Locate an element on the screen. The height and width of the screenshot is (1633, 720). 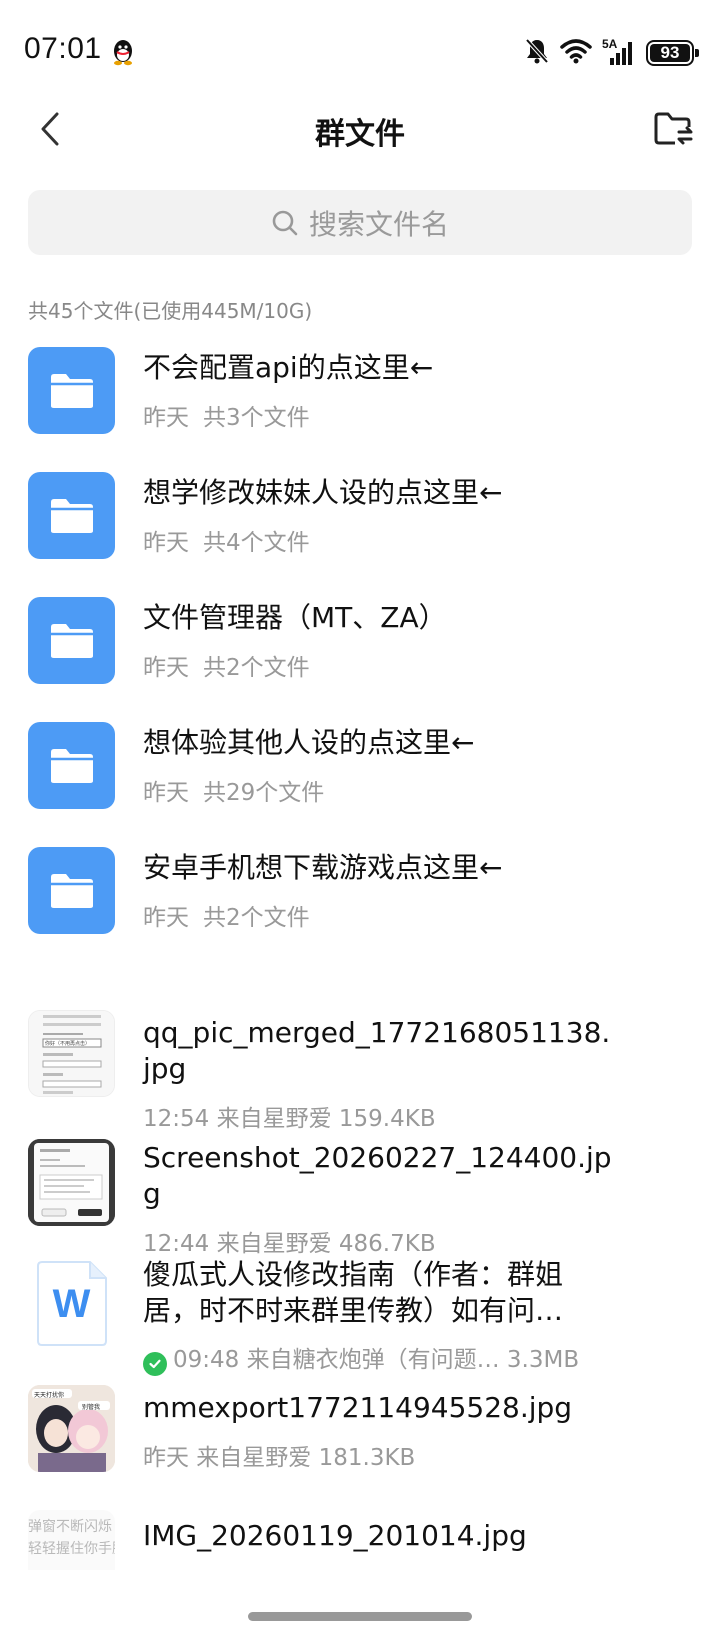
folder-meta: 昨天 共3个文件 is located at coordinates (226, 415).